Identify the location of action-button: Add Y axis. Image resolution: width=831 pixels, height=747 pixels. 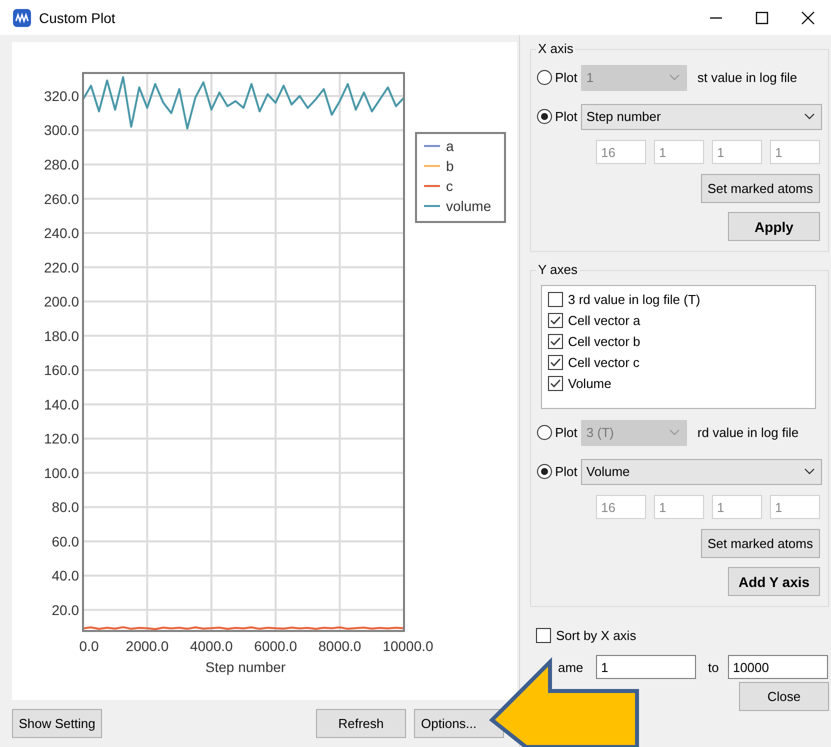
(774, 581).